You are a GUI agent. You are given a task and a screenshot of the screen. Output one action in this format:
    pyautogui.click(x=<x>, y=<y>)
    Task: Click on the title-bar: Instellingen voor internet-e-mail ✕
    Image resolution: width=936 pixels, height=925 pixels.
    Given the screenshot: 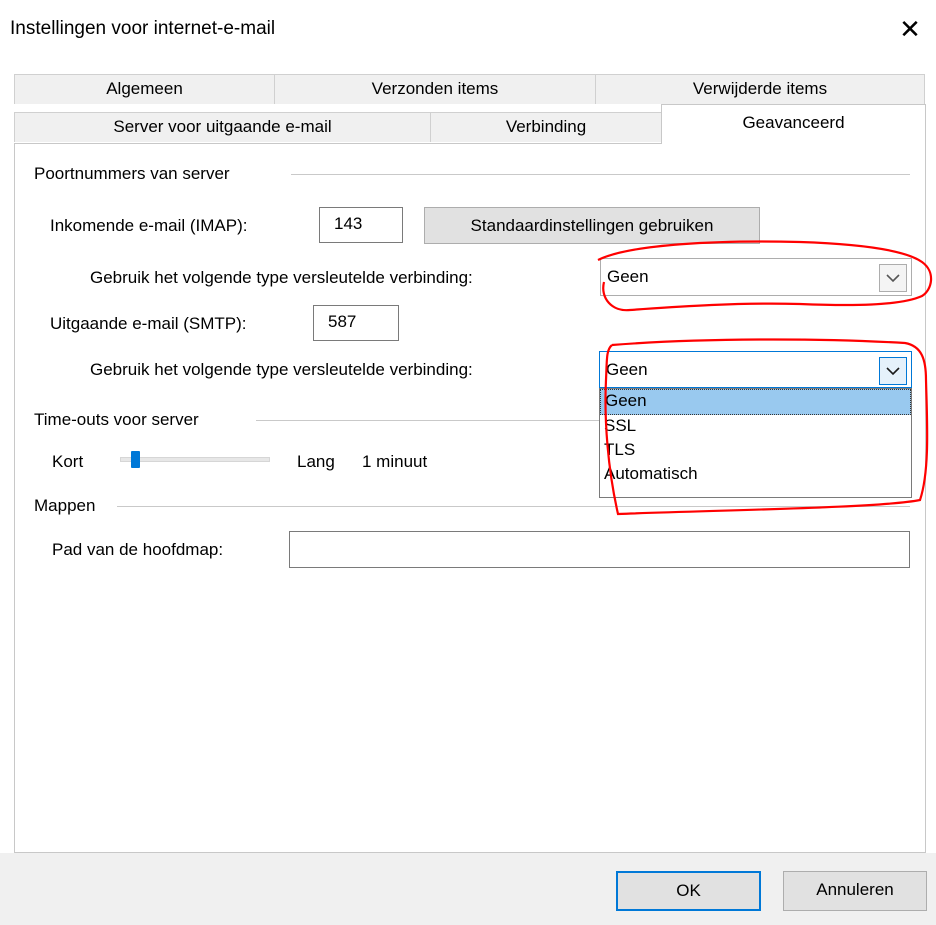 What is the action you would take?
    pyautogui.click(x=468, y=29)
    